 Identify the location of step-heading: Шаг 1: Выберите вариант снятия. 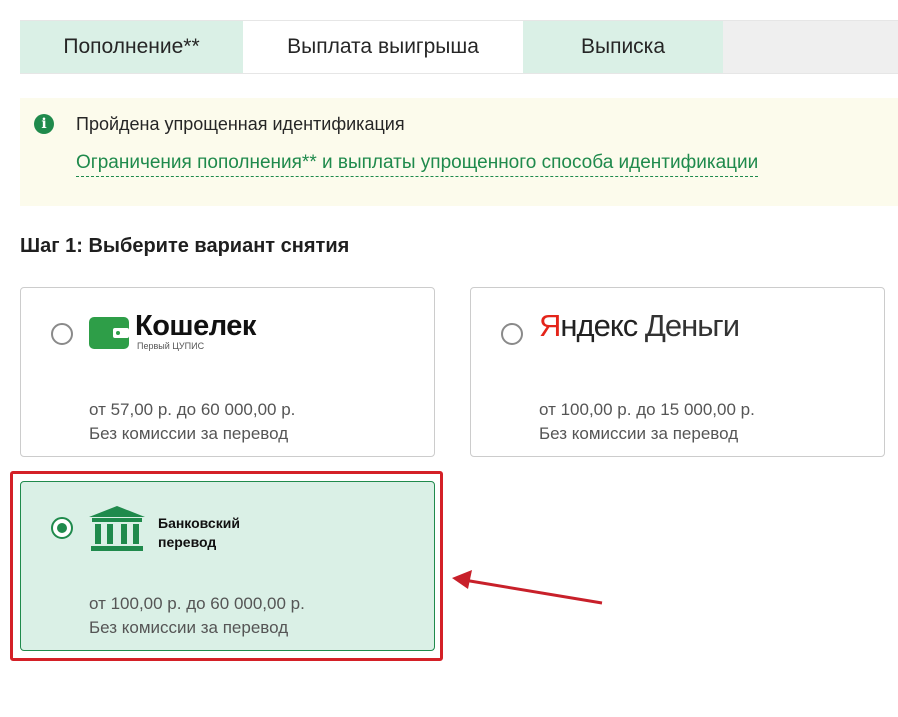
(185, 246).